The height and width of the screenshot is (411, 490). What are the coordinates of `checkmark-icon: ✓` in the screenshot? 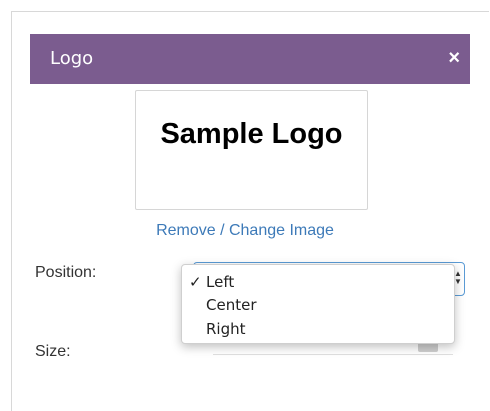 It's located at (195, 282).